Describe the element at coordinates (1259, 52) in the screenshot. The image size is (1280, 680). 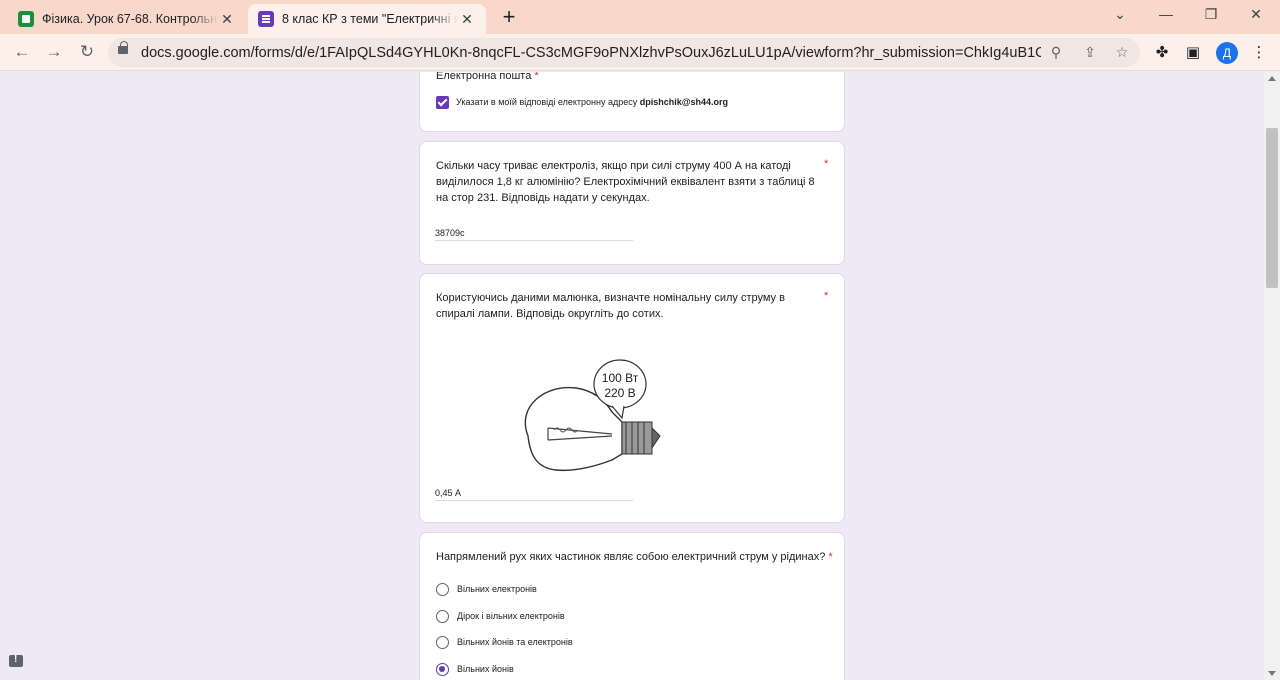
I see `menu-icon: ⋮` at that location.